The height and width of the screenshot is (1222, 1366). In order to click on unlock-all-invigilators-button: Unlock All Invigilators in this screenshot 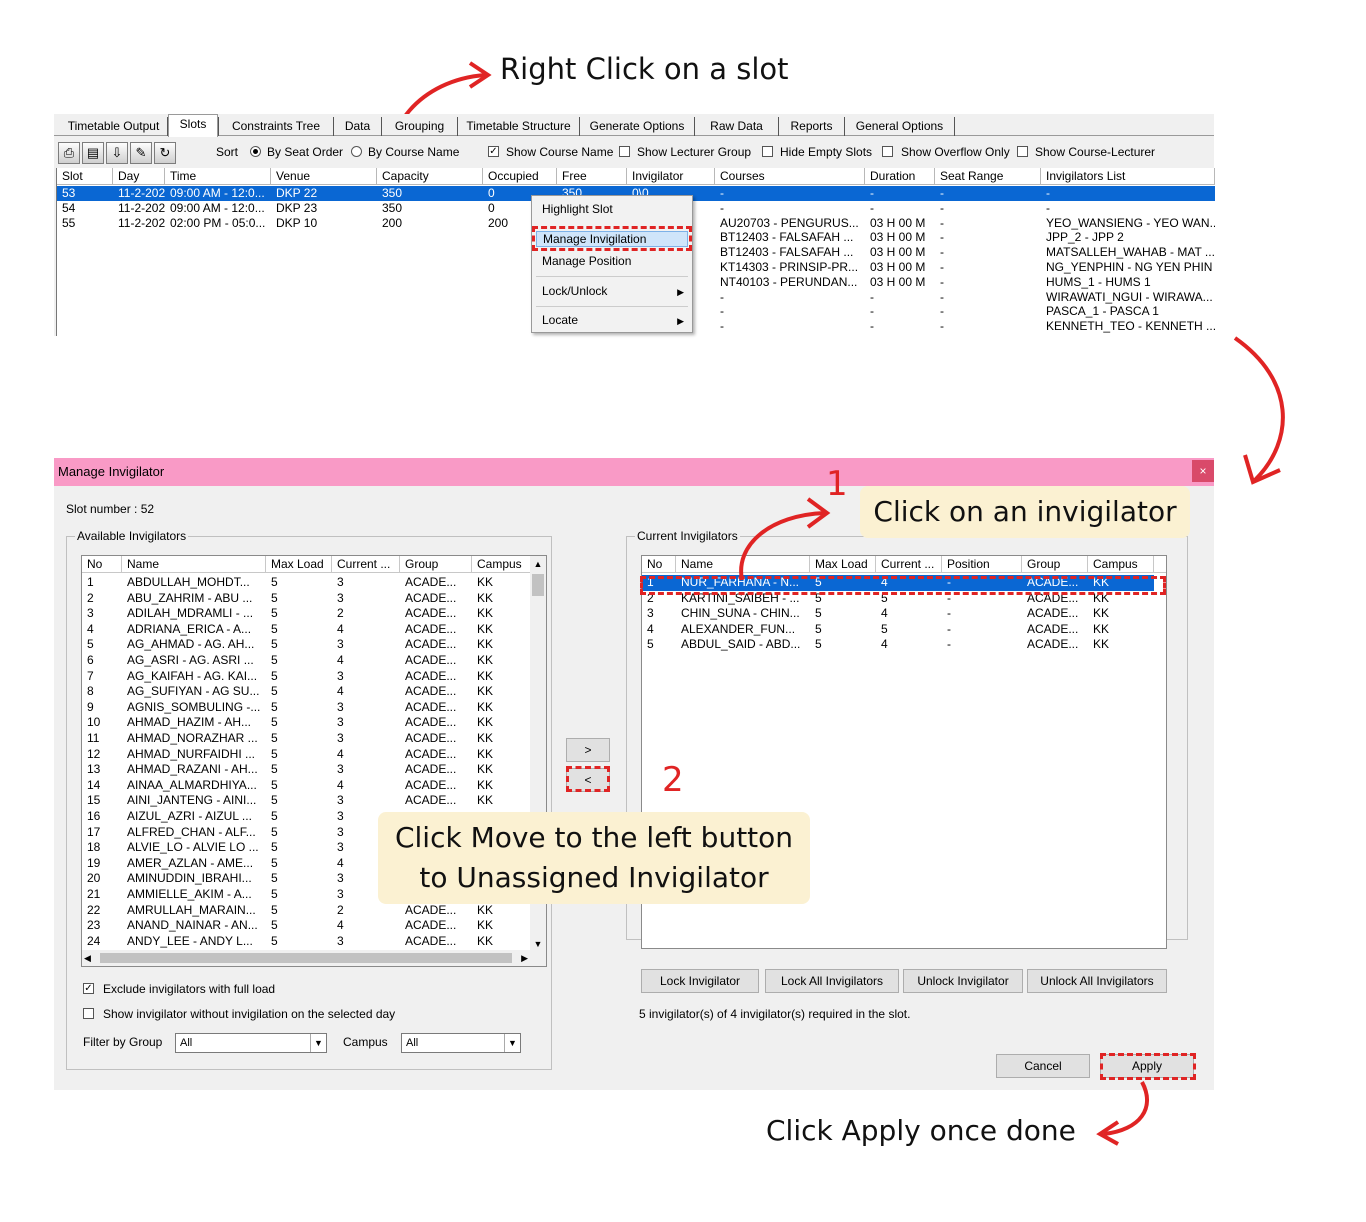, I will do `click(1097, 981)`.